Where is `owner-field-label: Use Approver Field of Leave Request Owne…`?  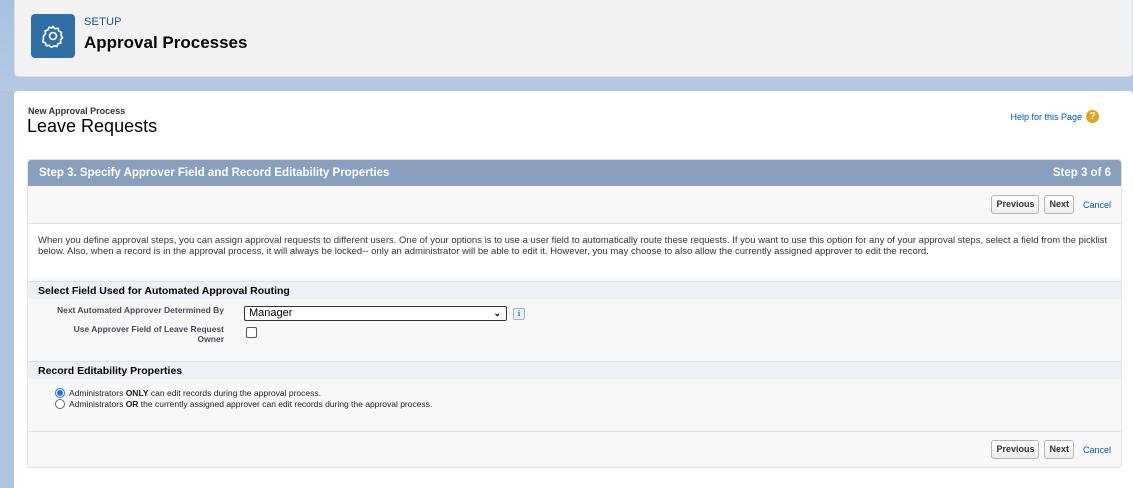
owner-field-label: Use Approver Field of Leave Request Owne… is located at coordinates (131, 334).